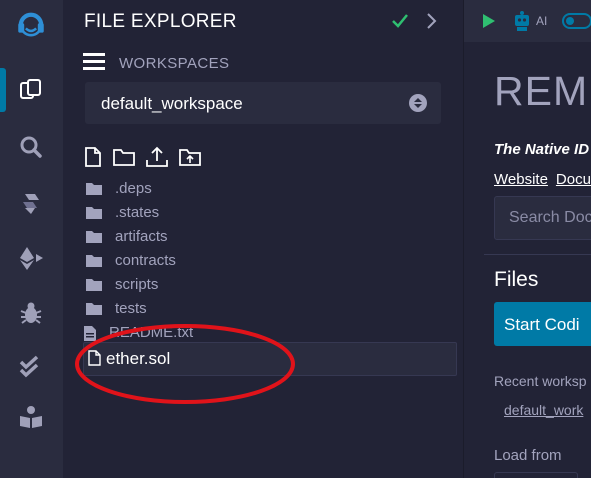 The height and width of the screenshot is (478, 591). What do you see at coordinates (160, 21) in the screenshot?
I see `panel-title: FILE EXPLORER` at bounding box center [160, 21].